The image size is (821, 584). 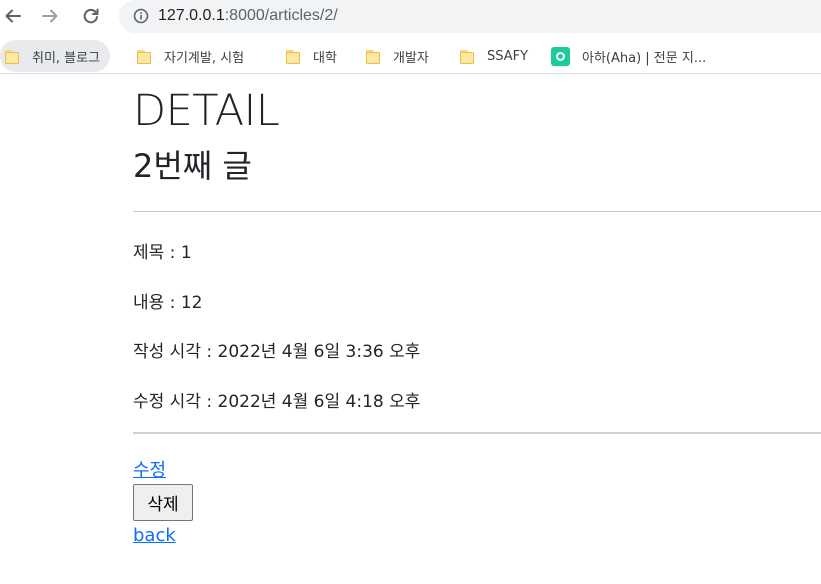 What do you see at coordinates (191, 15) in the screenshot?
I see `url-host: 127.0.0.1` at bounding box center [191, 15].